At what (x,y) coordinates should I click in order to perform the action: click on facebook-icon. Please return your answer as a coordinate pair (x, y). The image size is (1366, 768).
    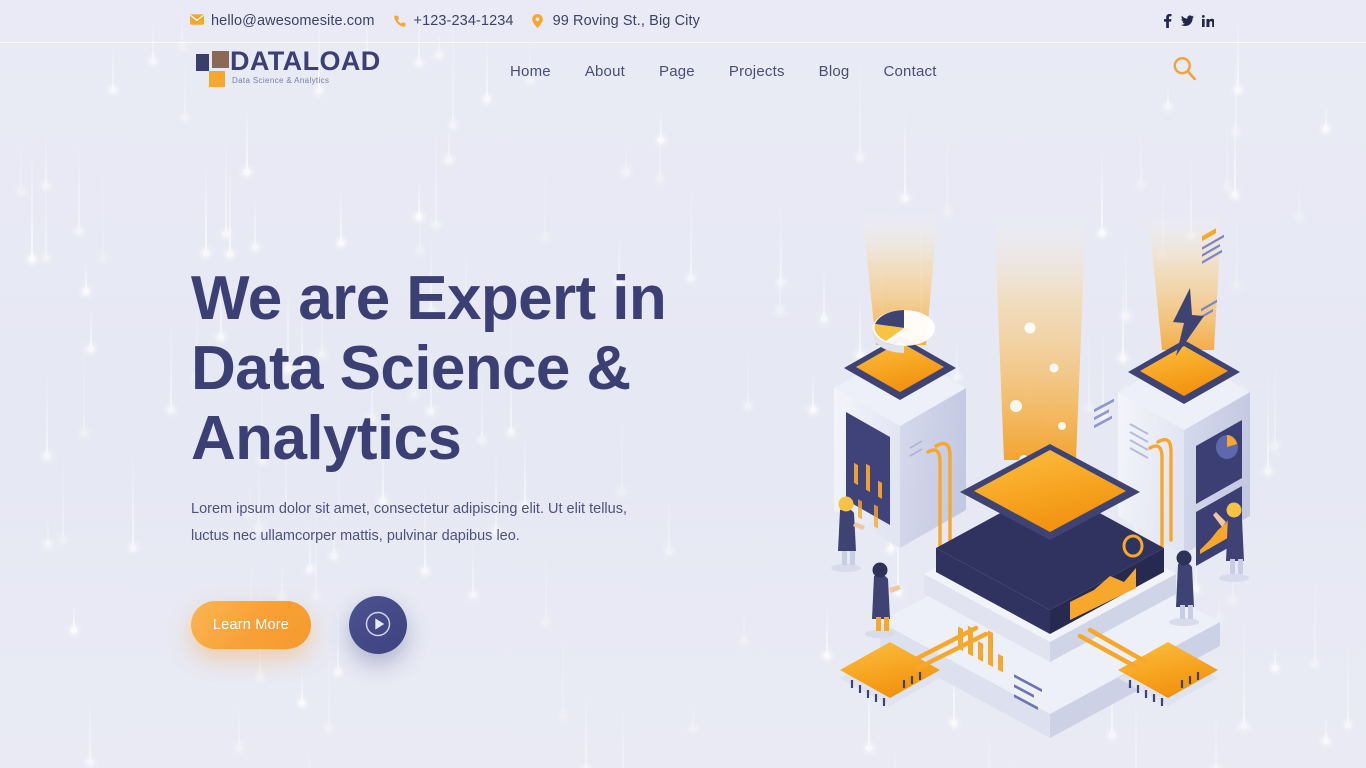
    Looking at the image, I should click on (1167, 21).